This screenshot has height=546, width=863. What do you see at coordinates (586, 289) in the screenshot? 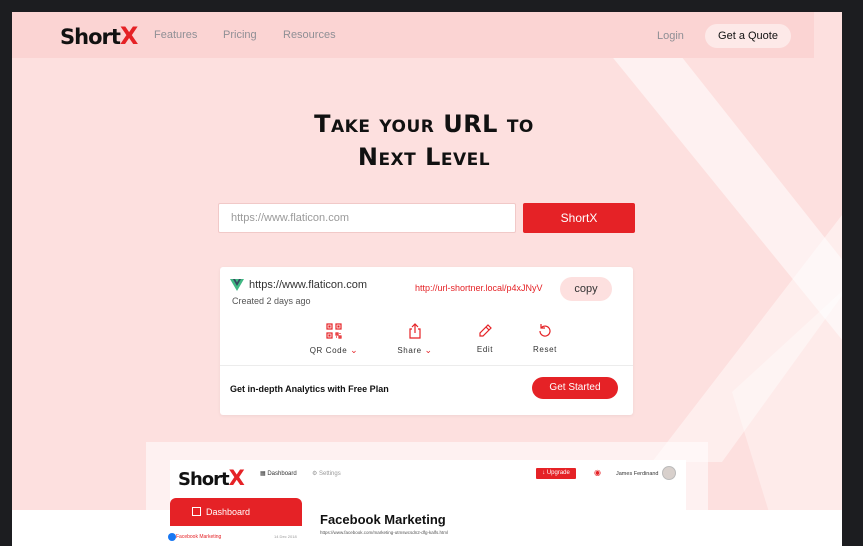
I see `copy-button: copy` at bounding box center [586, 289].